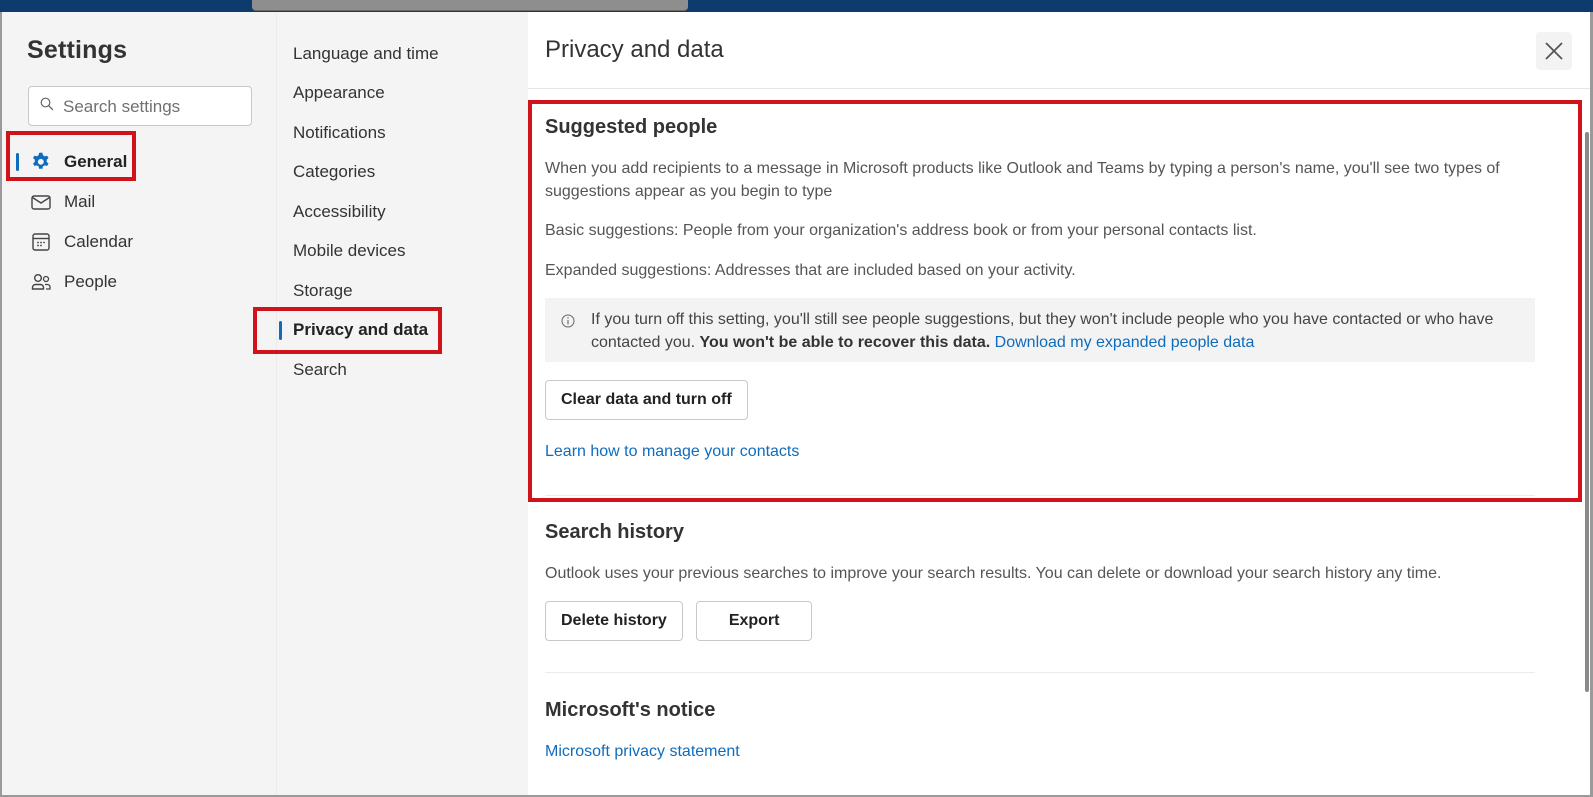 This screenshot has height=797, width=1593. Describe the element at coordinates (672, 451) in the screenshot. I see `learn-manage-contacts-link: Learn how to manage your contacts` at that location.